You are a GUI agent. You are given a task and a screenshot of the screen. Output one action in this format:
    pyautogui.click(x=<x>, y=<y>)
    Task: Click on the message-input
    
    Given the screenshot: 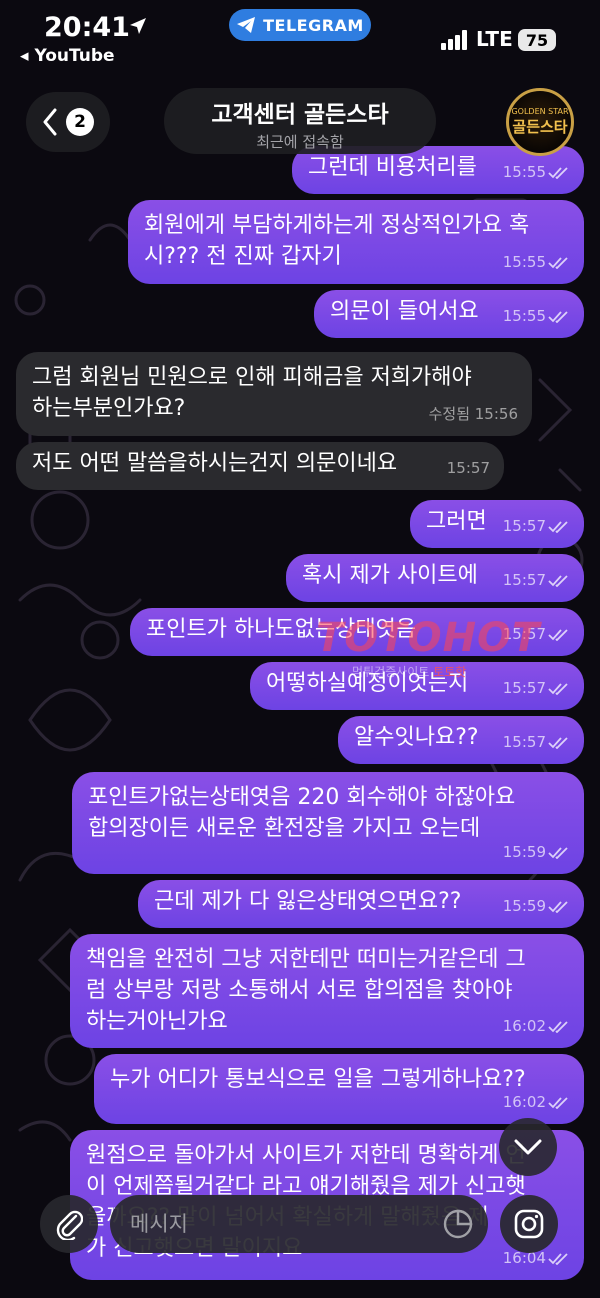 What is the action you would take?
    pyautogui.click(x=280, y=1224)
    